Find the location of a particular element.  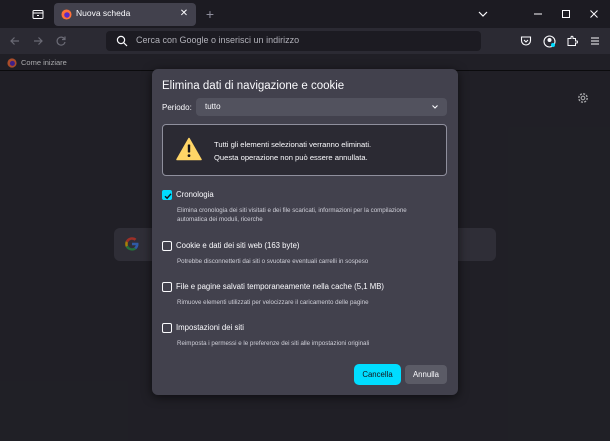

tab-label: Nuova scheda is located at coordinates (103, 13).